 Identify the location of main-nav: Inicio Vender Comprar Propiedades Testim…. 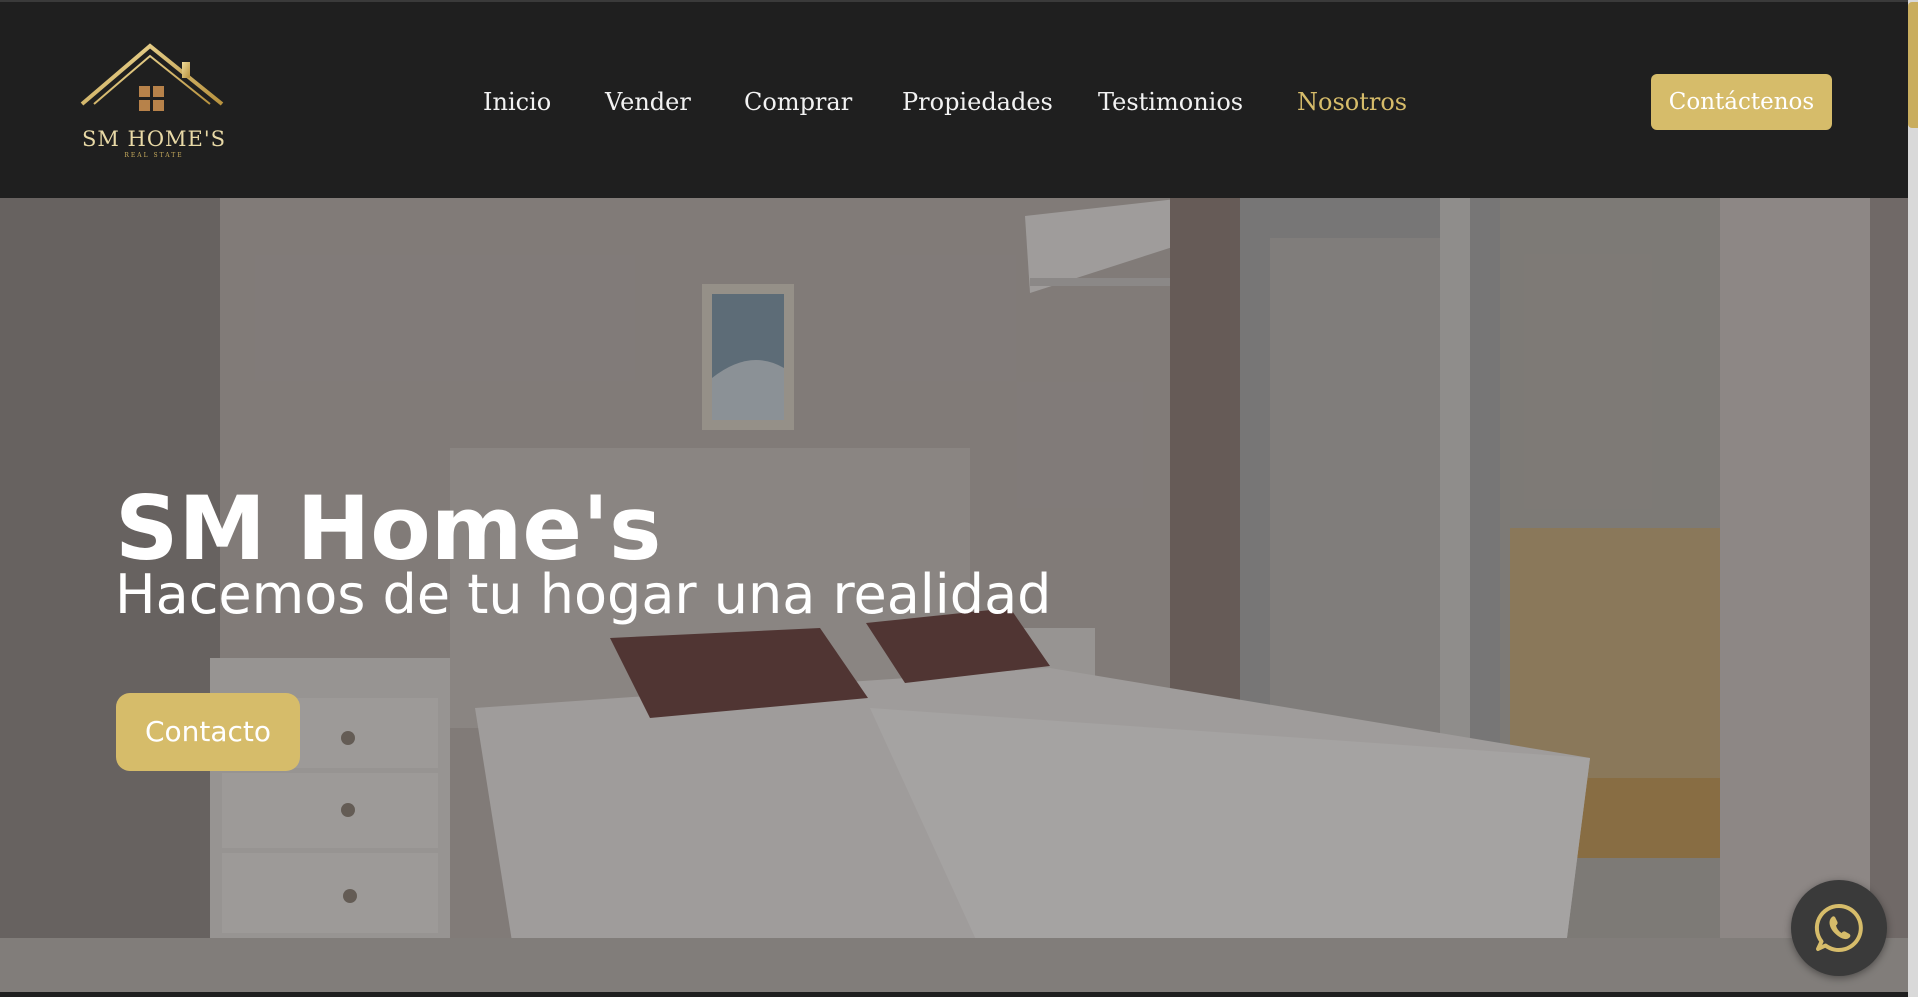
(954, 102).